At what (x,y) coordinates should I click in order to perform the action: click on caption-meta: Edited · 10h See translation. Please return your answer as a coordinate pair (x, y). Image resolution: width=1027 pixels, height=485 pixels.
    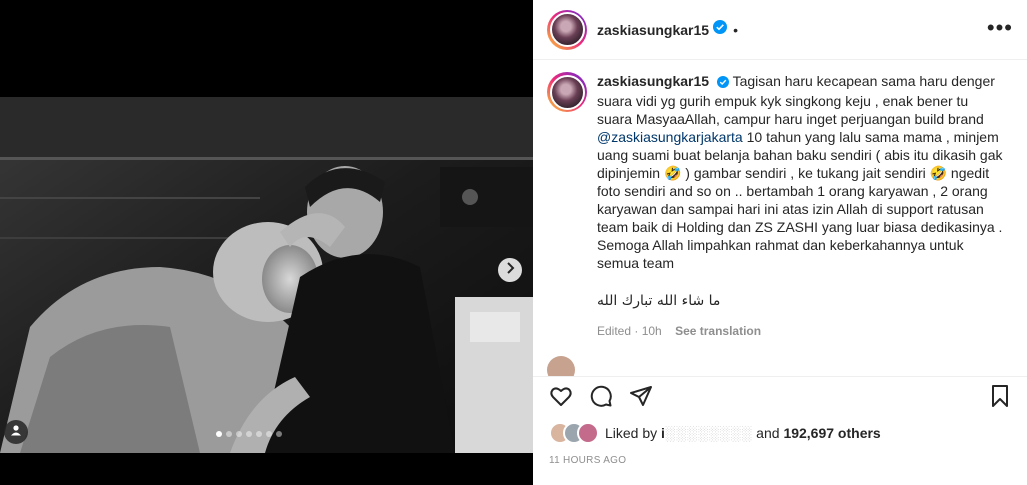
    Looking at the image, I should click on (802, 331).